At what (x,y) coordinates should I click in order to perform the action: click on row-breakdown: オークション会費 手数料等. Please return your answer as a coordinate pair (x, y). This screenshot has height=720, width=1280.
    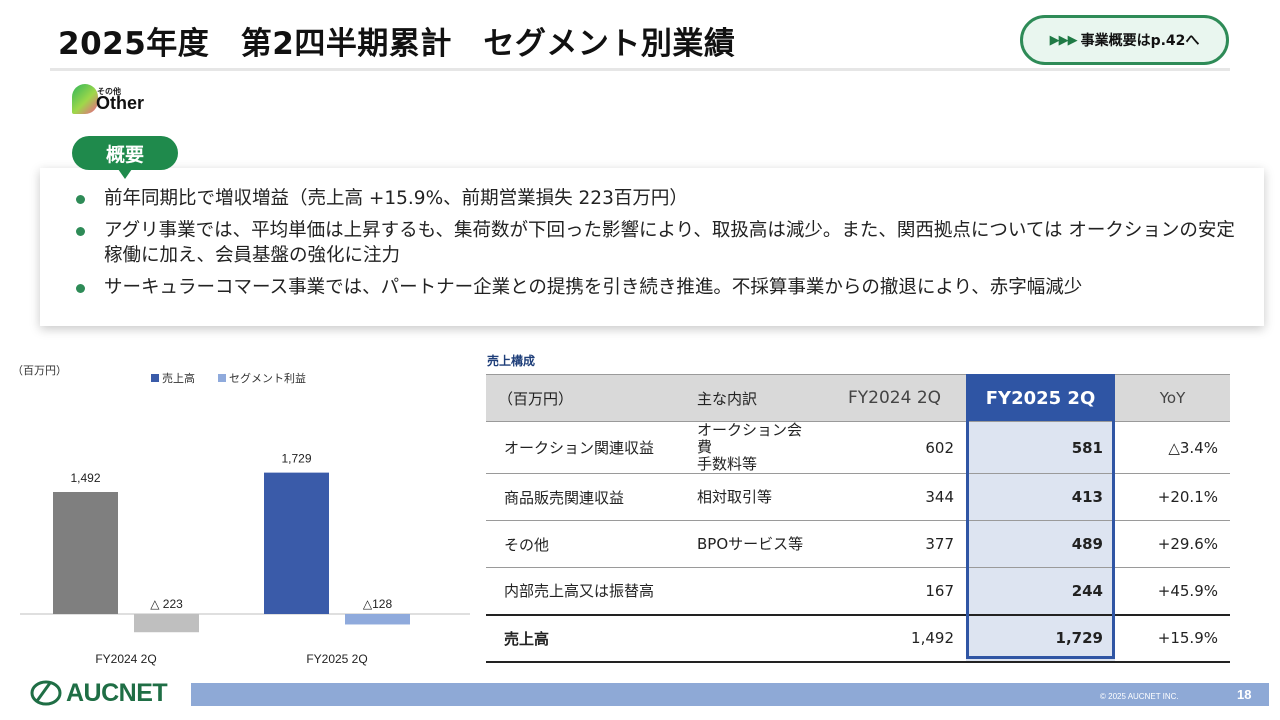
    Looking at the image, I should click on (754, 447).